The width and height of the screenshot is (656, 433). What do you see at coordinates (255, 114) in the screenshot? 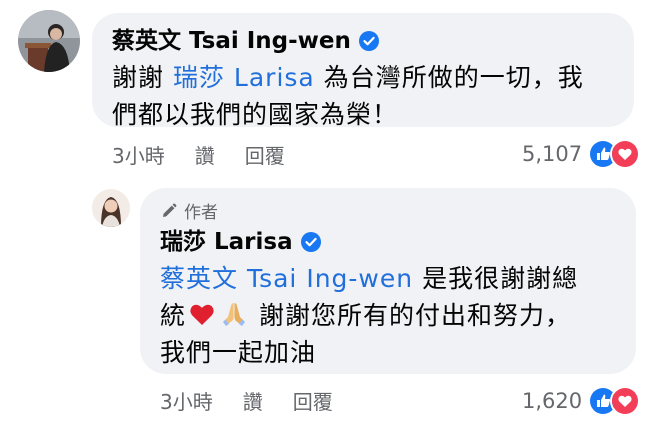
I see `comment-text-line2: 們都以我們的國家為榮！` at bounding box center [255, 114].